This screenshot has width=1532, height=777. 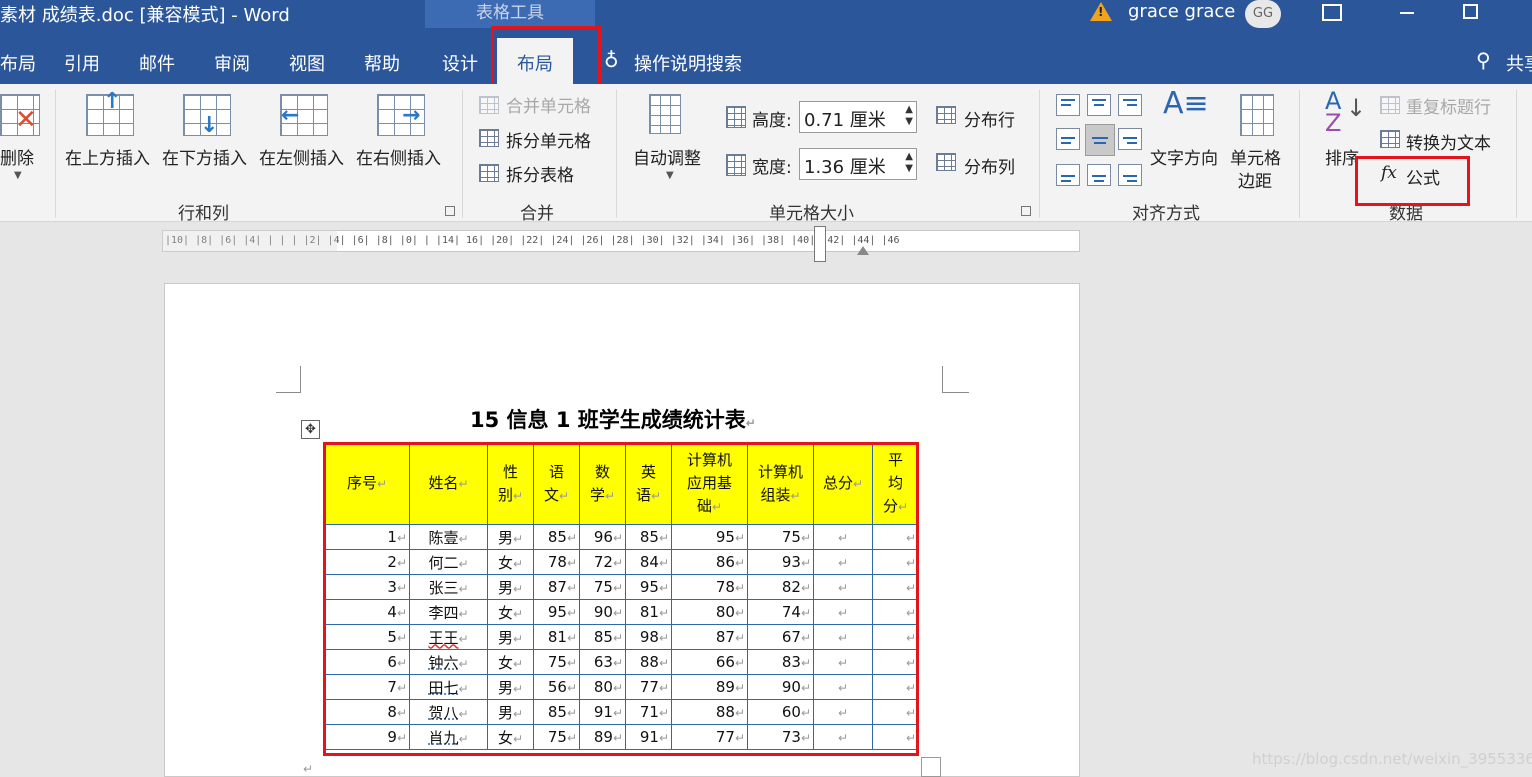 What do you see at coordinates (1255, 179) in the screenshot?
I see `cell-margins-button-line2: 边距` at bounding box center [1255, 179].